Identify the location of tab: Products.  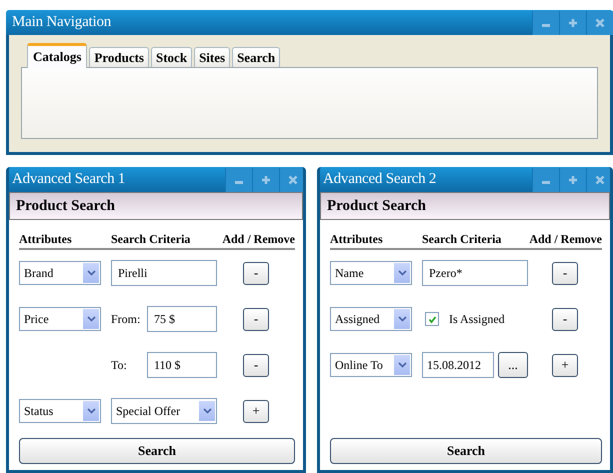
(119, 57).